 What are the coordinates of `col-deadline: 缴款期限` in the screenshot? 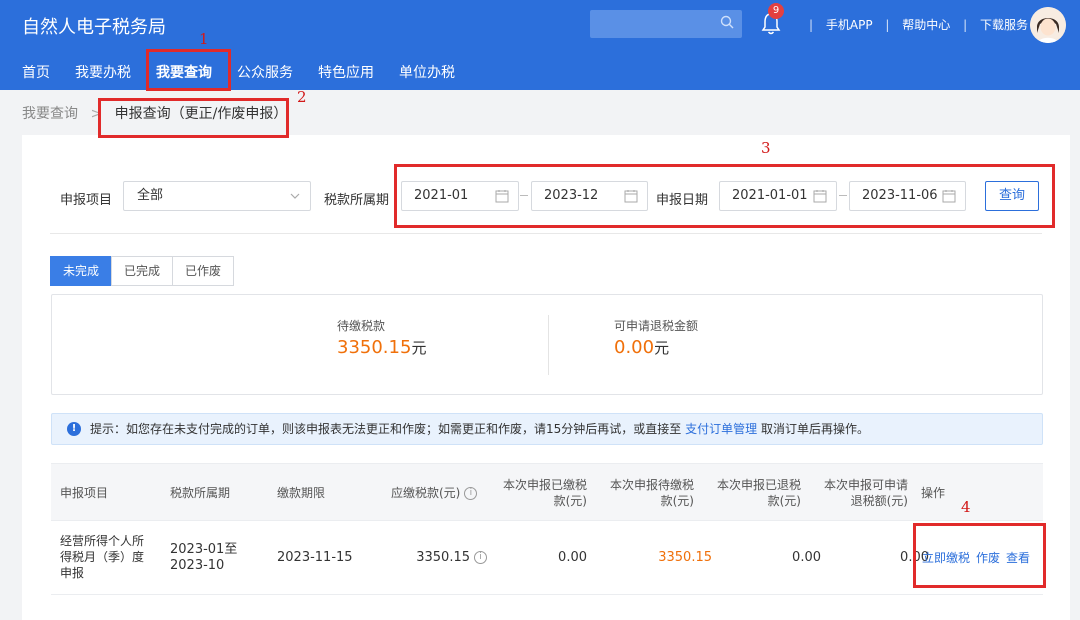 It's located at (301, 493).